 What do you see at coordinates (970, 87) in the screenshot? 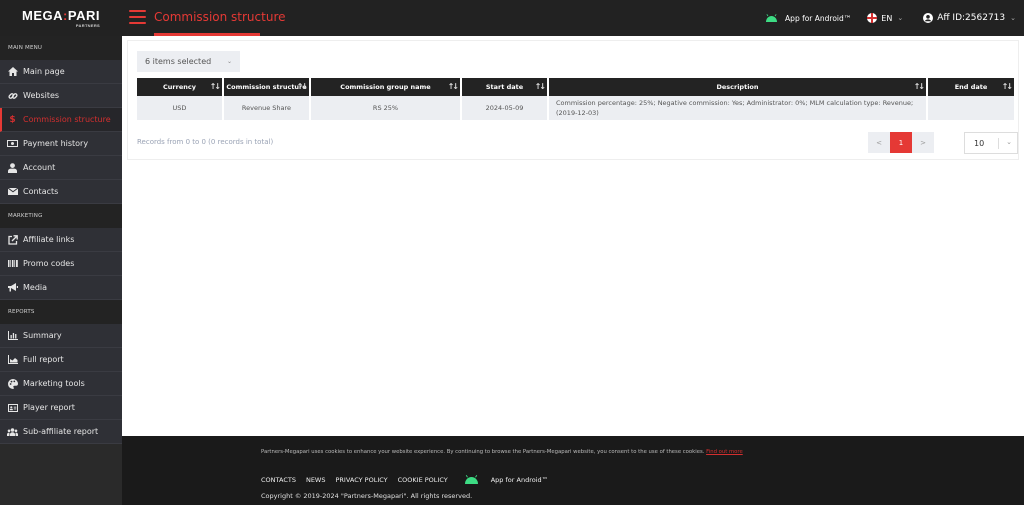
I see `column-header-end-date: End date ↑↓` at bounding box center [970, 87].